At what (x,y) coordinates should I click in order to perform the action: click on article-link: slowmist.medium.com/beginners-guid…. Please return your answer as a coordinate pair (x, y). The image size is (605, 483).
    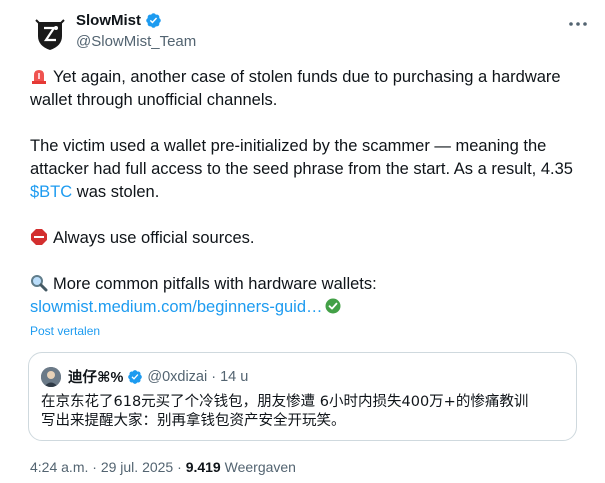
    Looking at the image, I should click on (176, 307).